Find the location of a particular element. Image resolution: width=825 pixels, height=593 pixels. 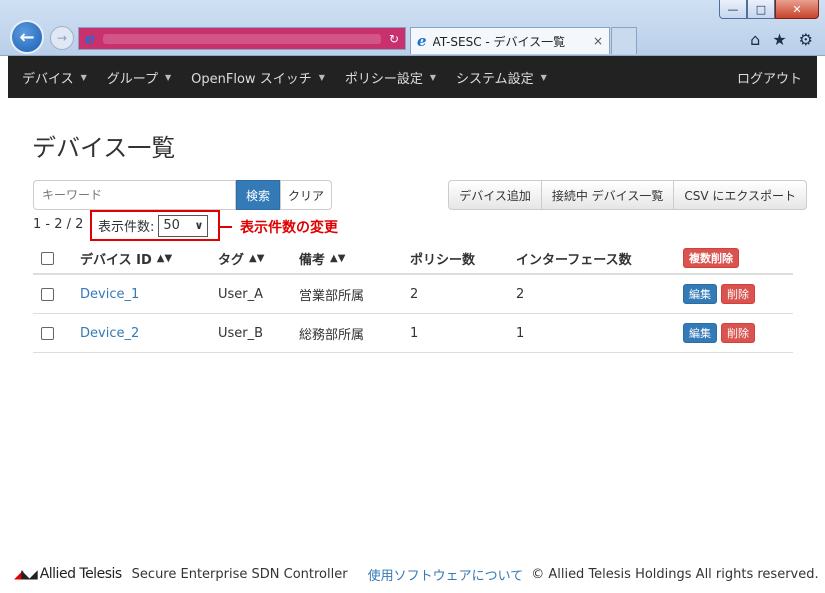

close-window-button: ✕ is located at coordinates (797, 9).